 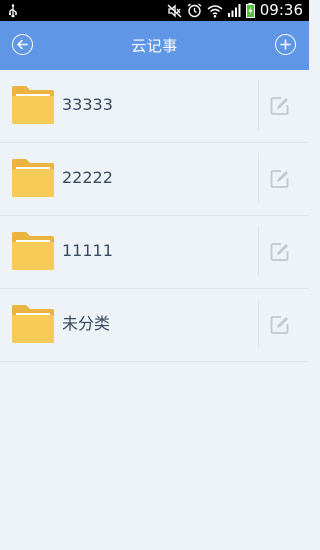 I want to click on back-arrow-icon, so click(x=22, y=44).